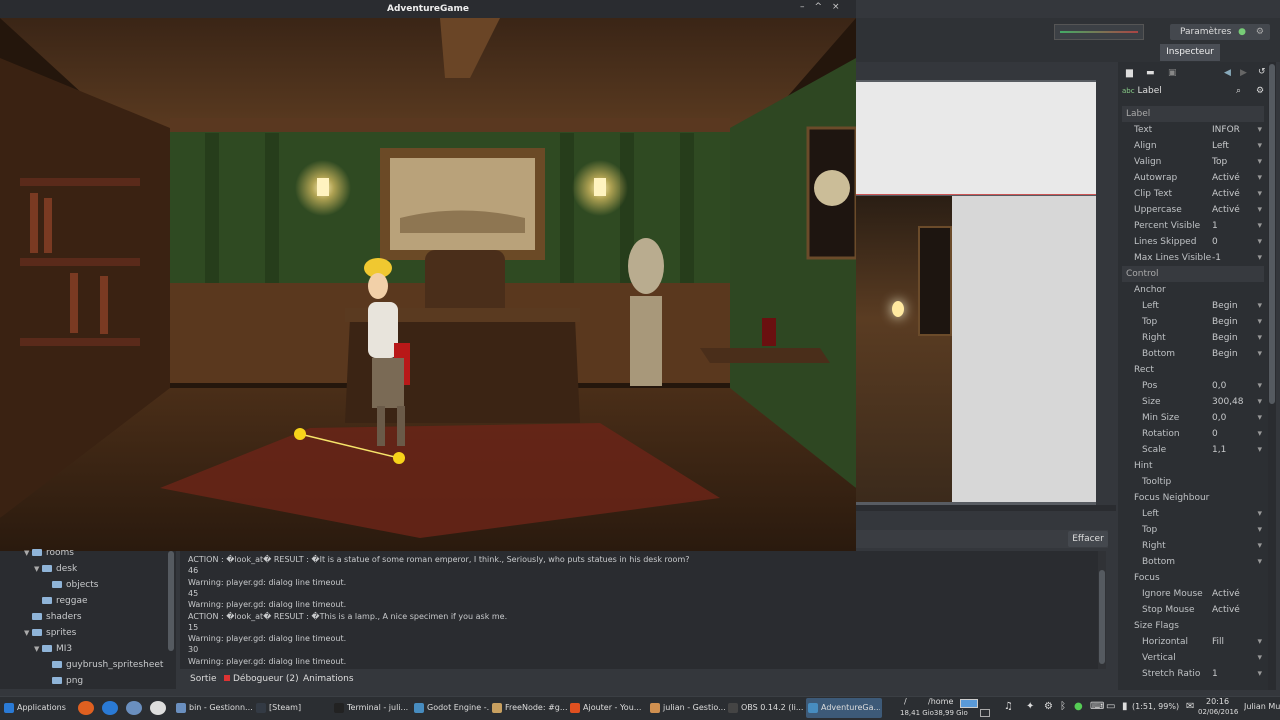 The image size is (1280, 720). I want to click on focus-neighbour-group: Focus Neighbour, so click(1193, 498).